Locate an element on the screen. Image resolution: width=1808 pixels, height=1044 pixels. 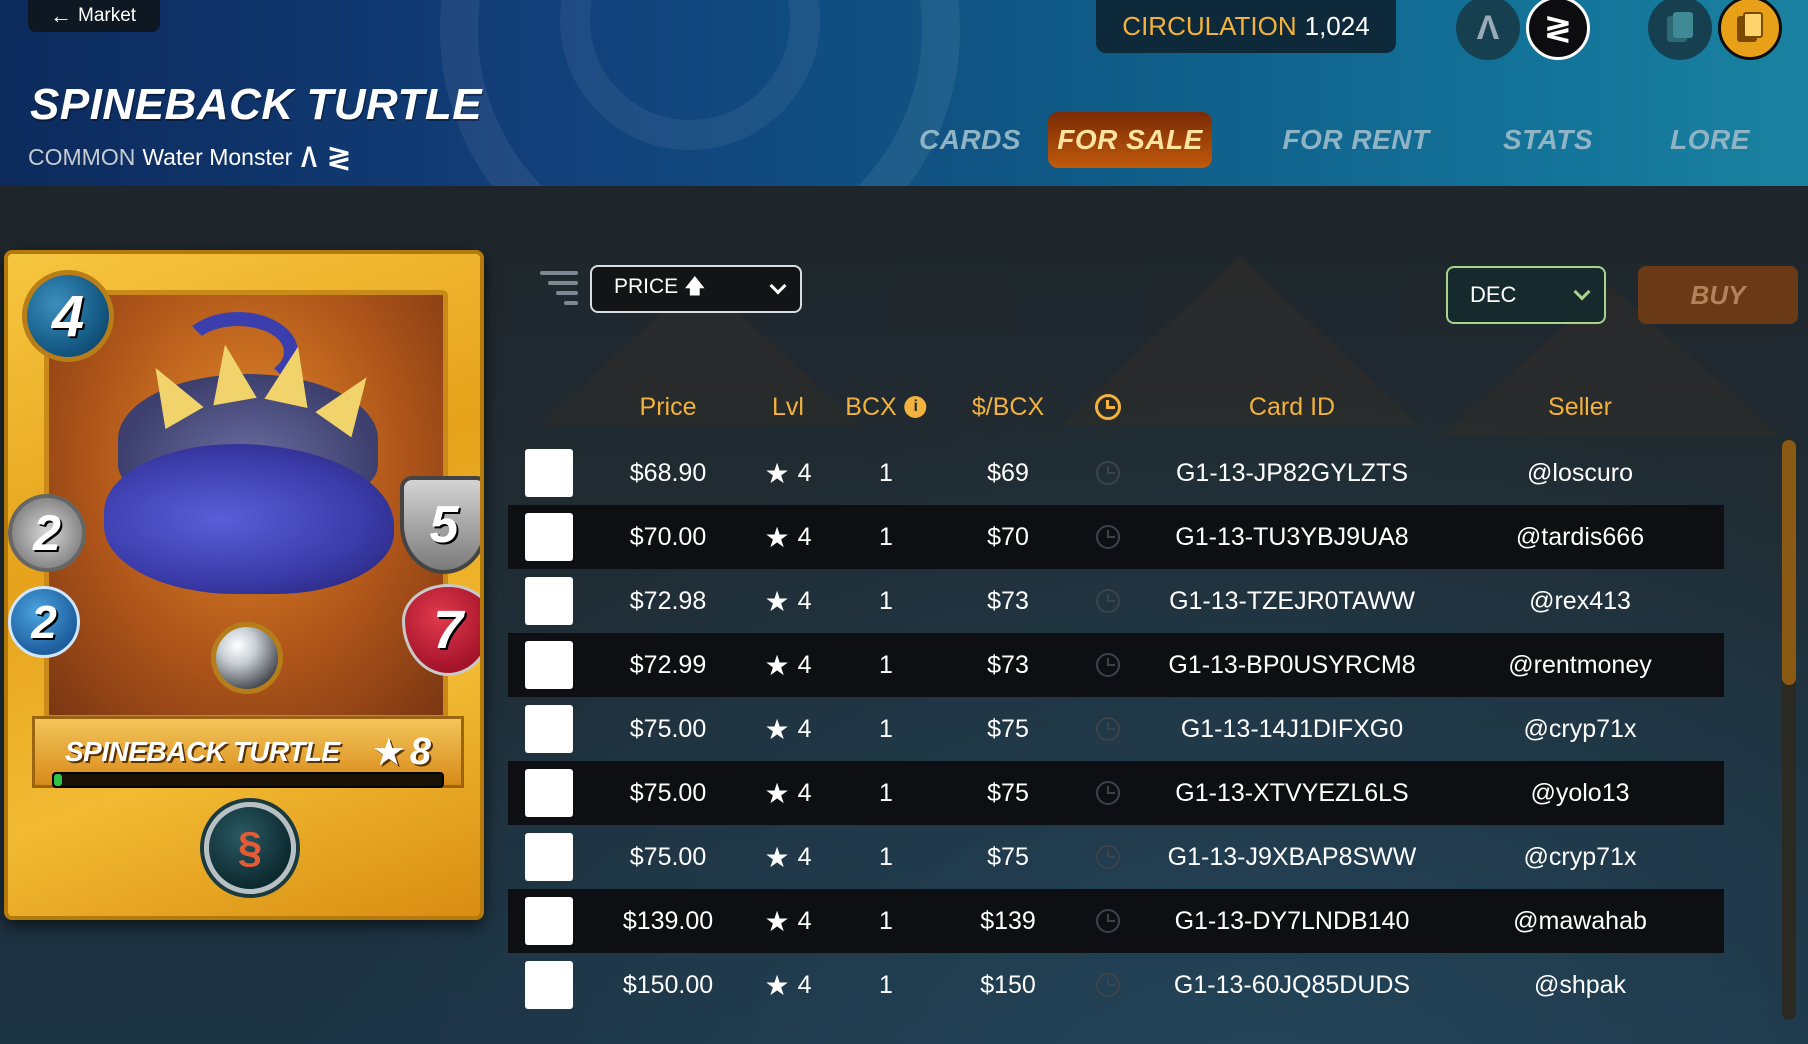
seller-cell: @loscuro is located at coordinates (1580, 473).